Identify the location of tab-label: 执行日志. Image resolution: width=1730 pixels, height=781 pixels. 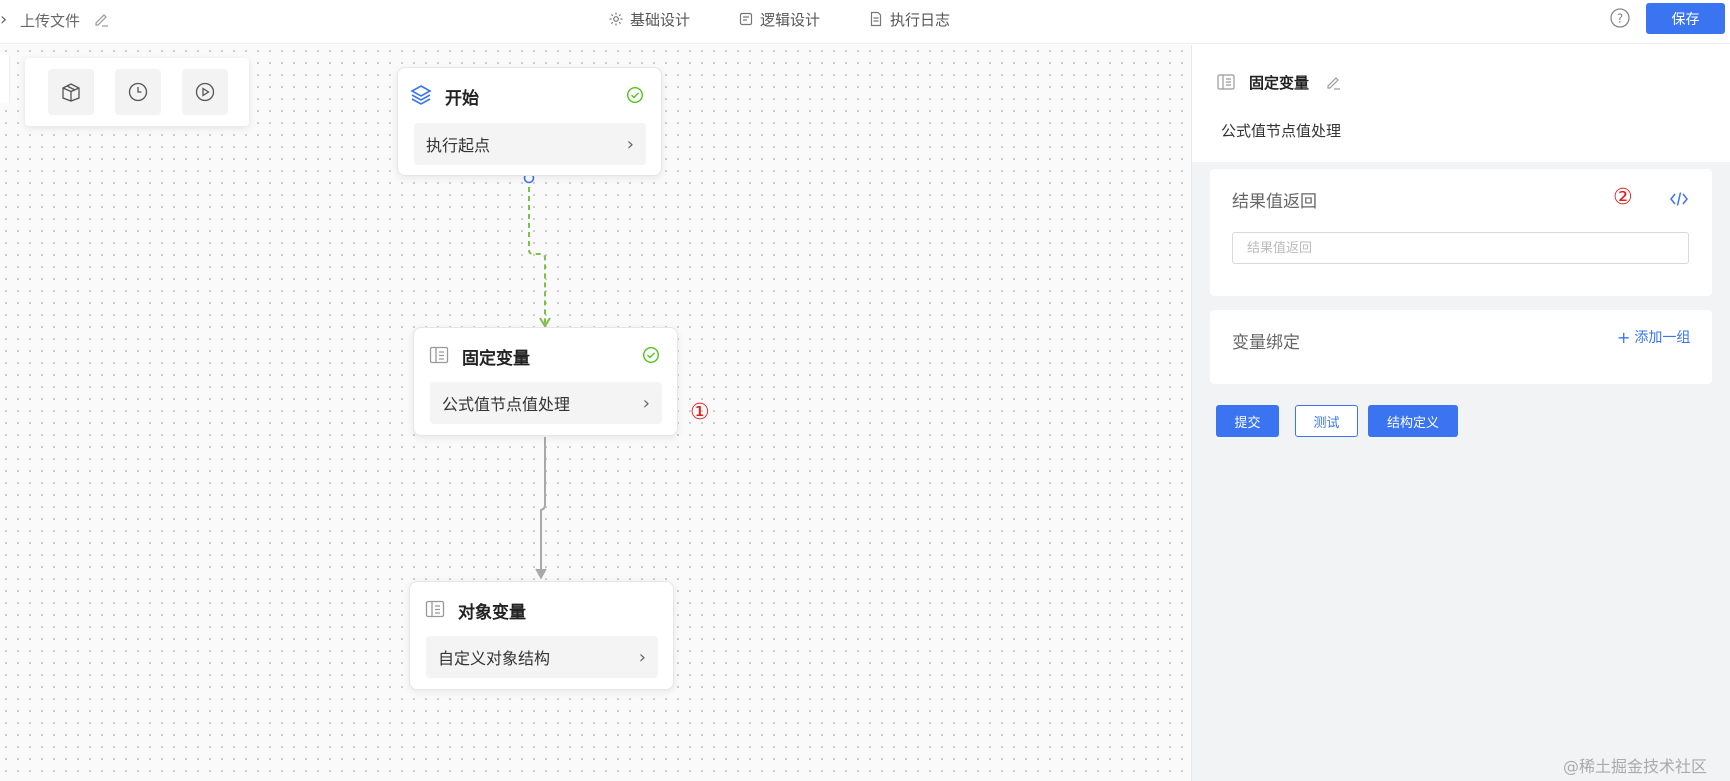
(920, 19).